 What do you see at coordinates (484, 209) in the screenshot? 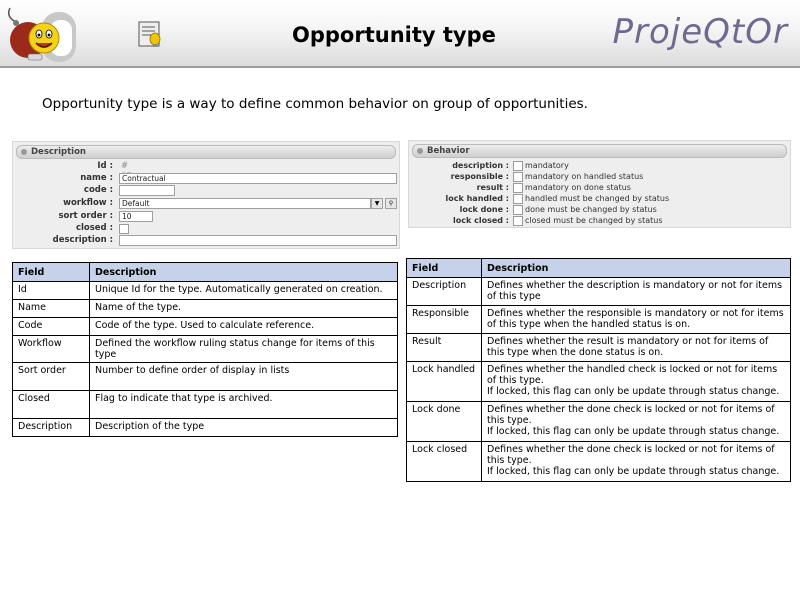
I see `behavior-label: lock done :` at bounding box center [484, 209].